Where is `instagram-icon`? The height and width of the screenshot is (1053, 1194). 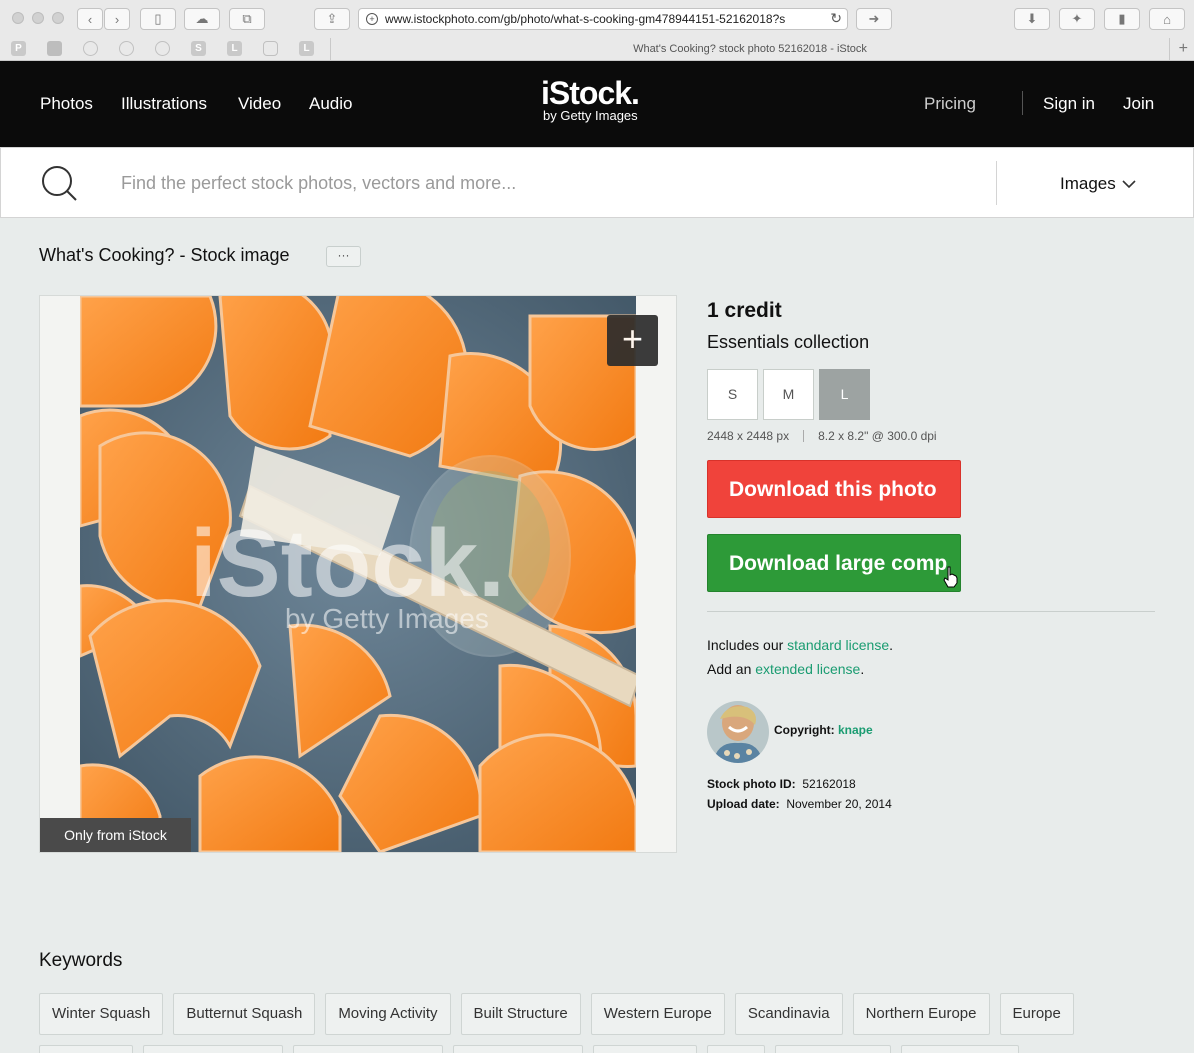
instagram-icon is located at coordinates (270, 48).